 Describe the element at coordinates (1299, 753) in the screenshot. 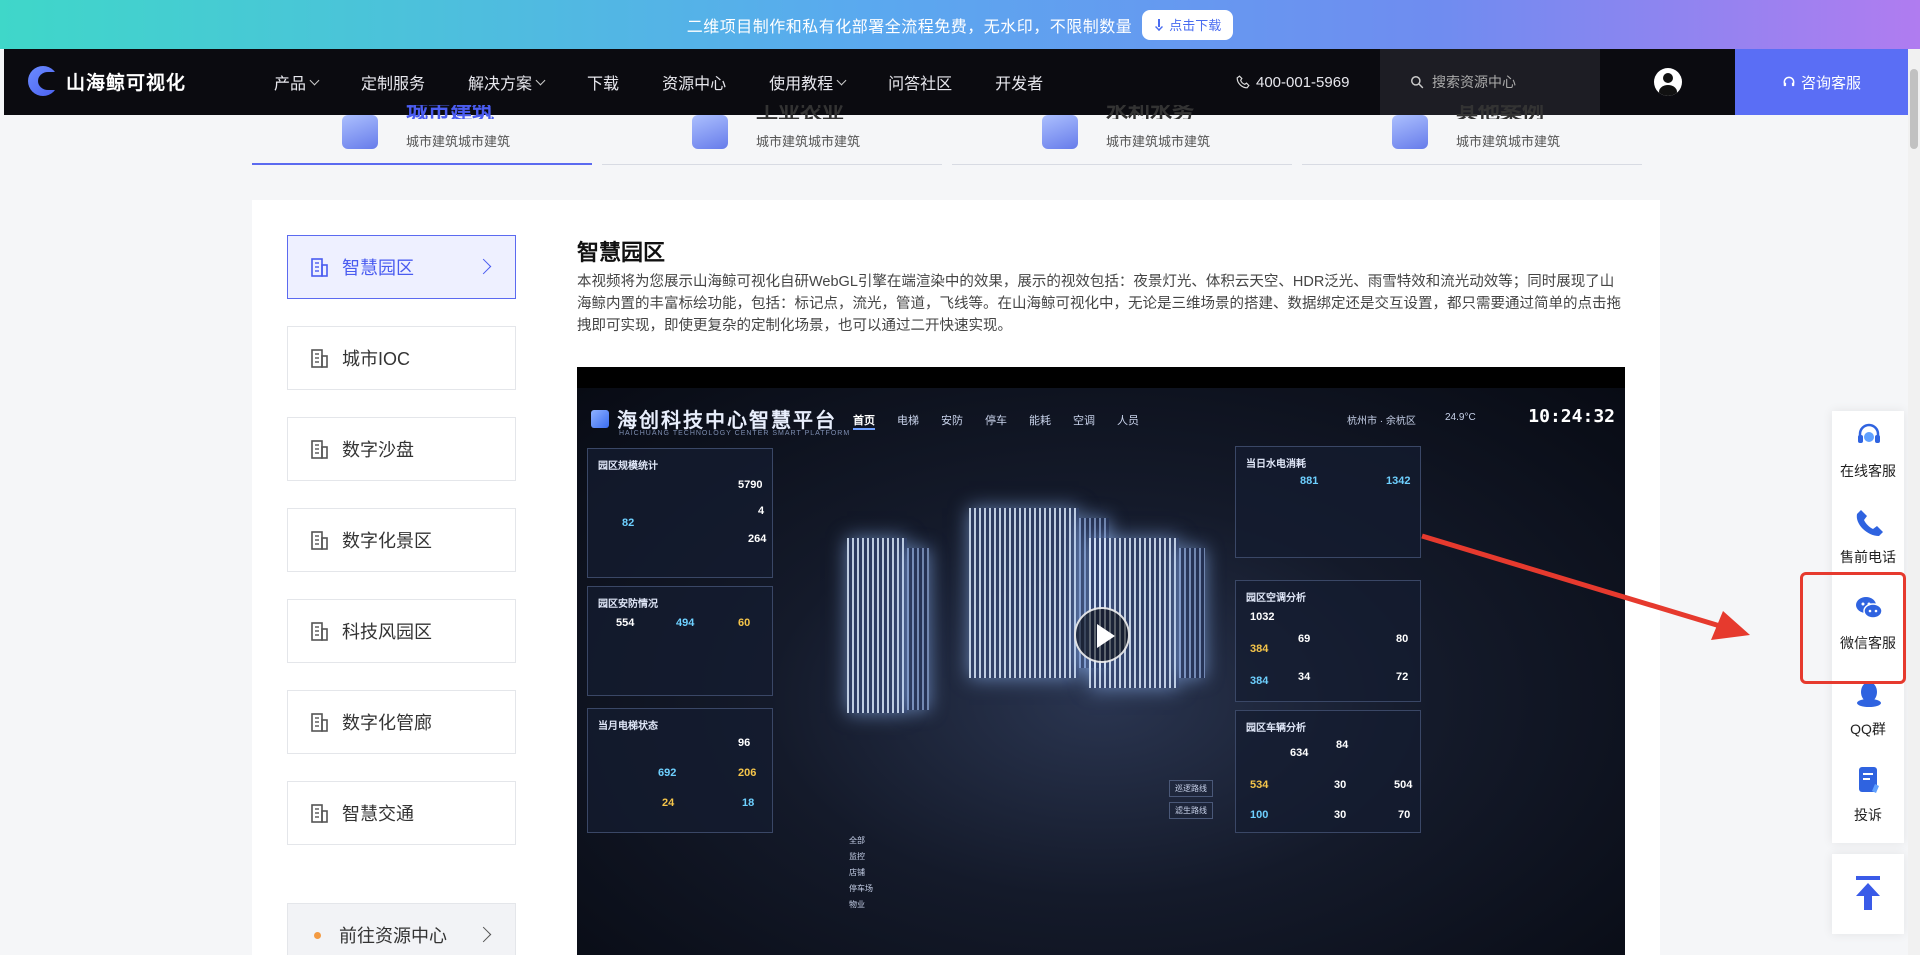

I see `parking-total-value: 634` at that location.